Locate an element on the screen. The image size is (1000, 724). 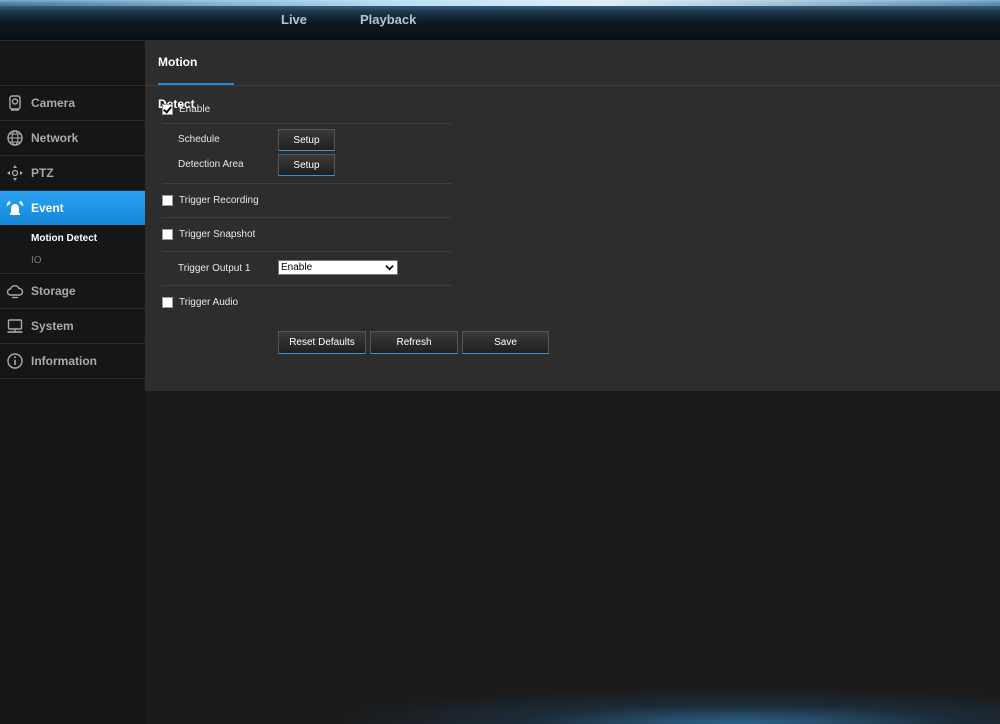
trigger-audio-label: Trigger Audio is located at coordinates (209, 302).